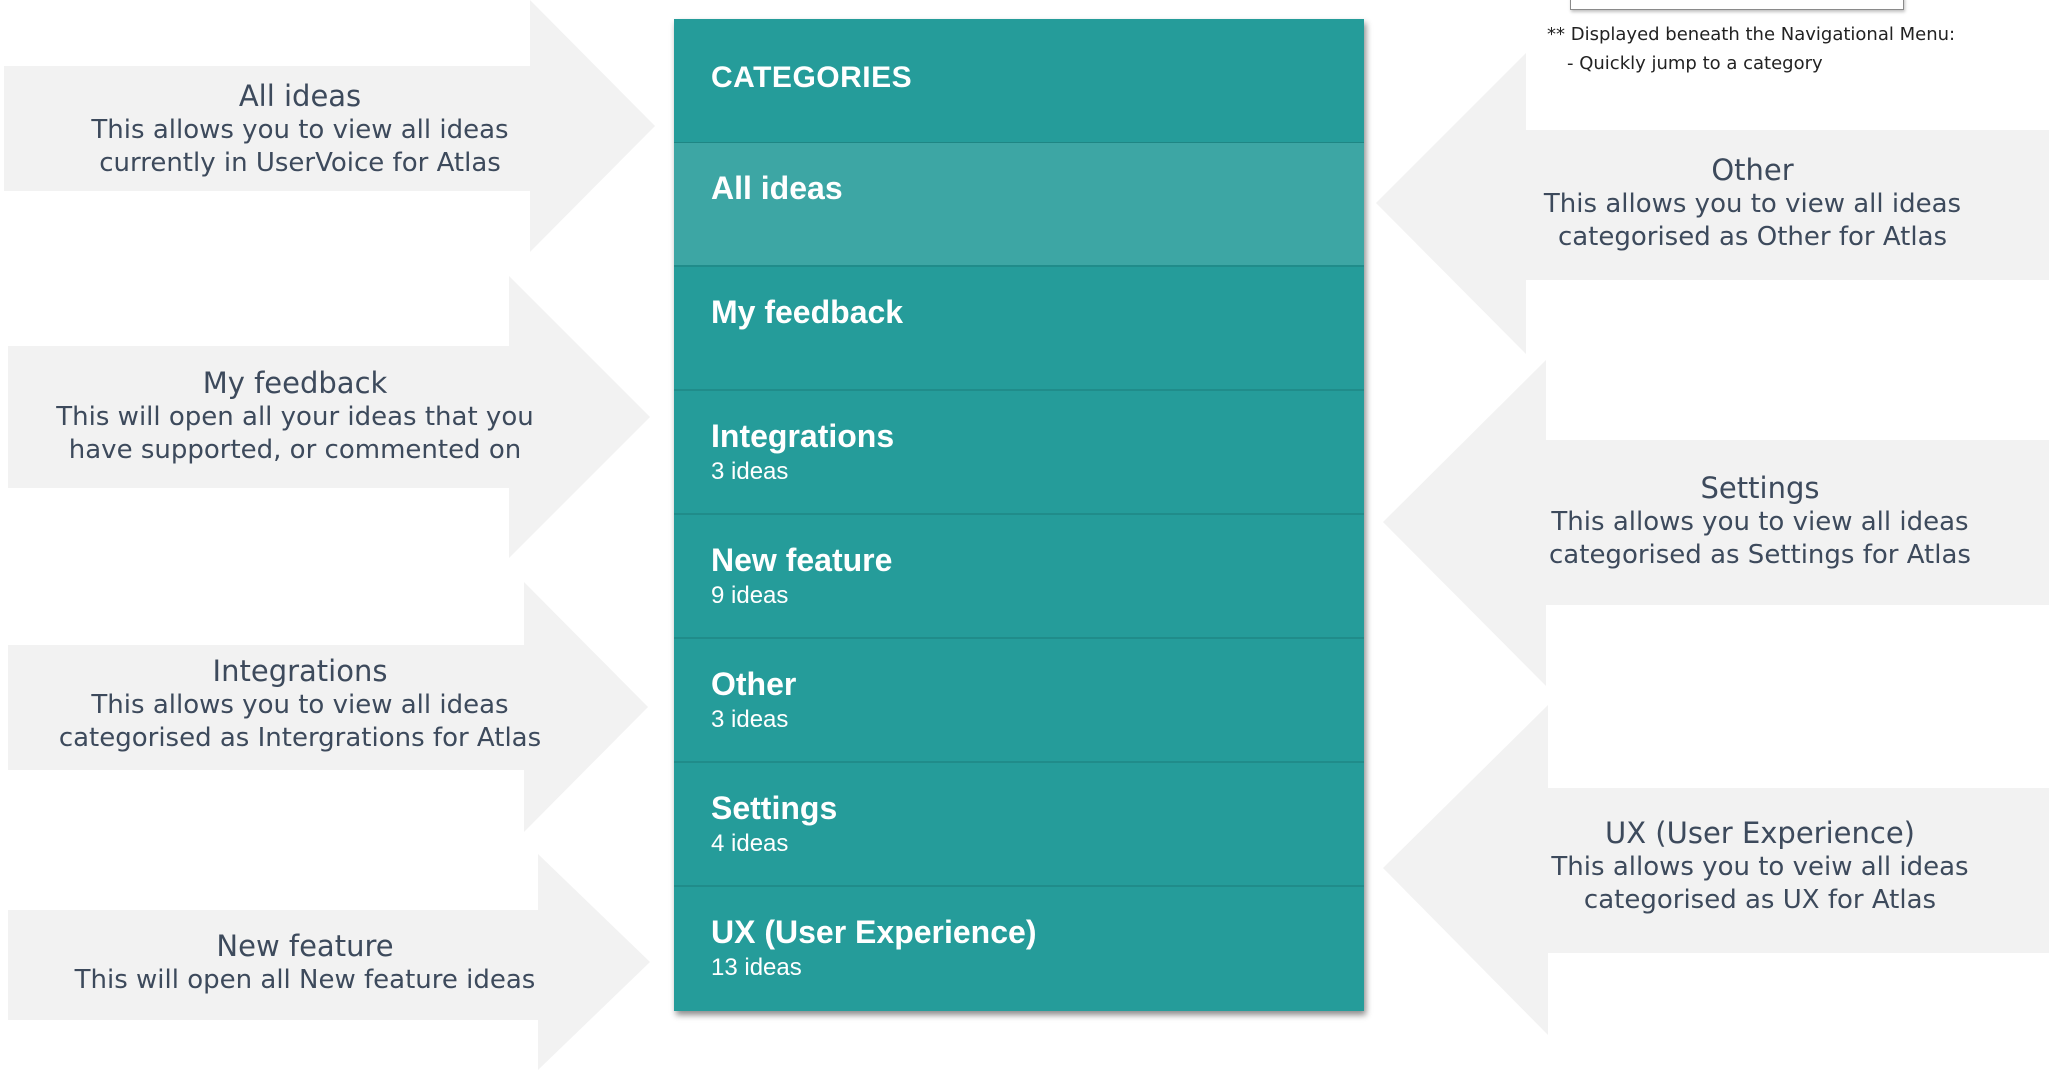  Describe the element at coordinates (1760, 833) in the screenshot. I see `callout-title: UX (User Experience)` at that location.